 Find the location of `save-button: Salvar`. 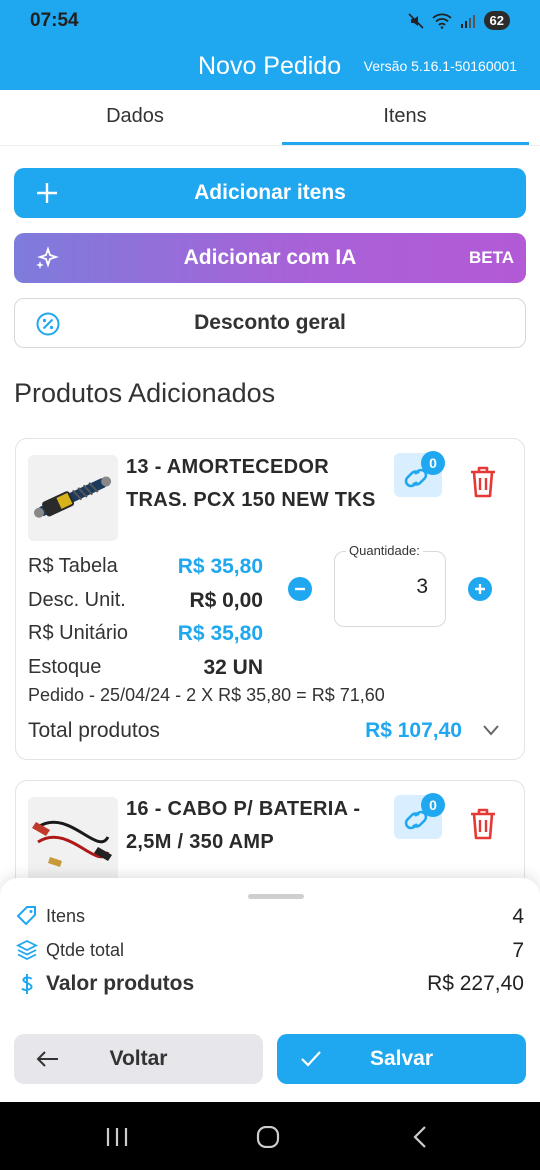

save-button: Salvar is located at coordinates (401, 1059).